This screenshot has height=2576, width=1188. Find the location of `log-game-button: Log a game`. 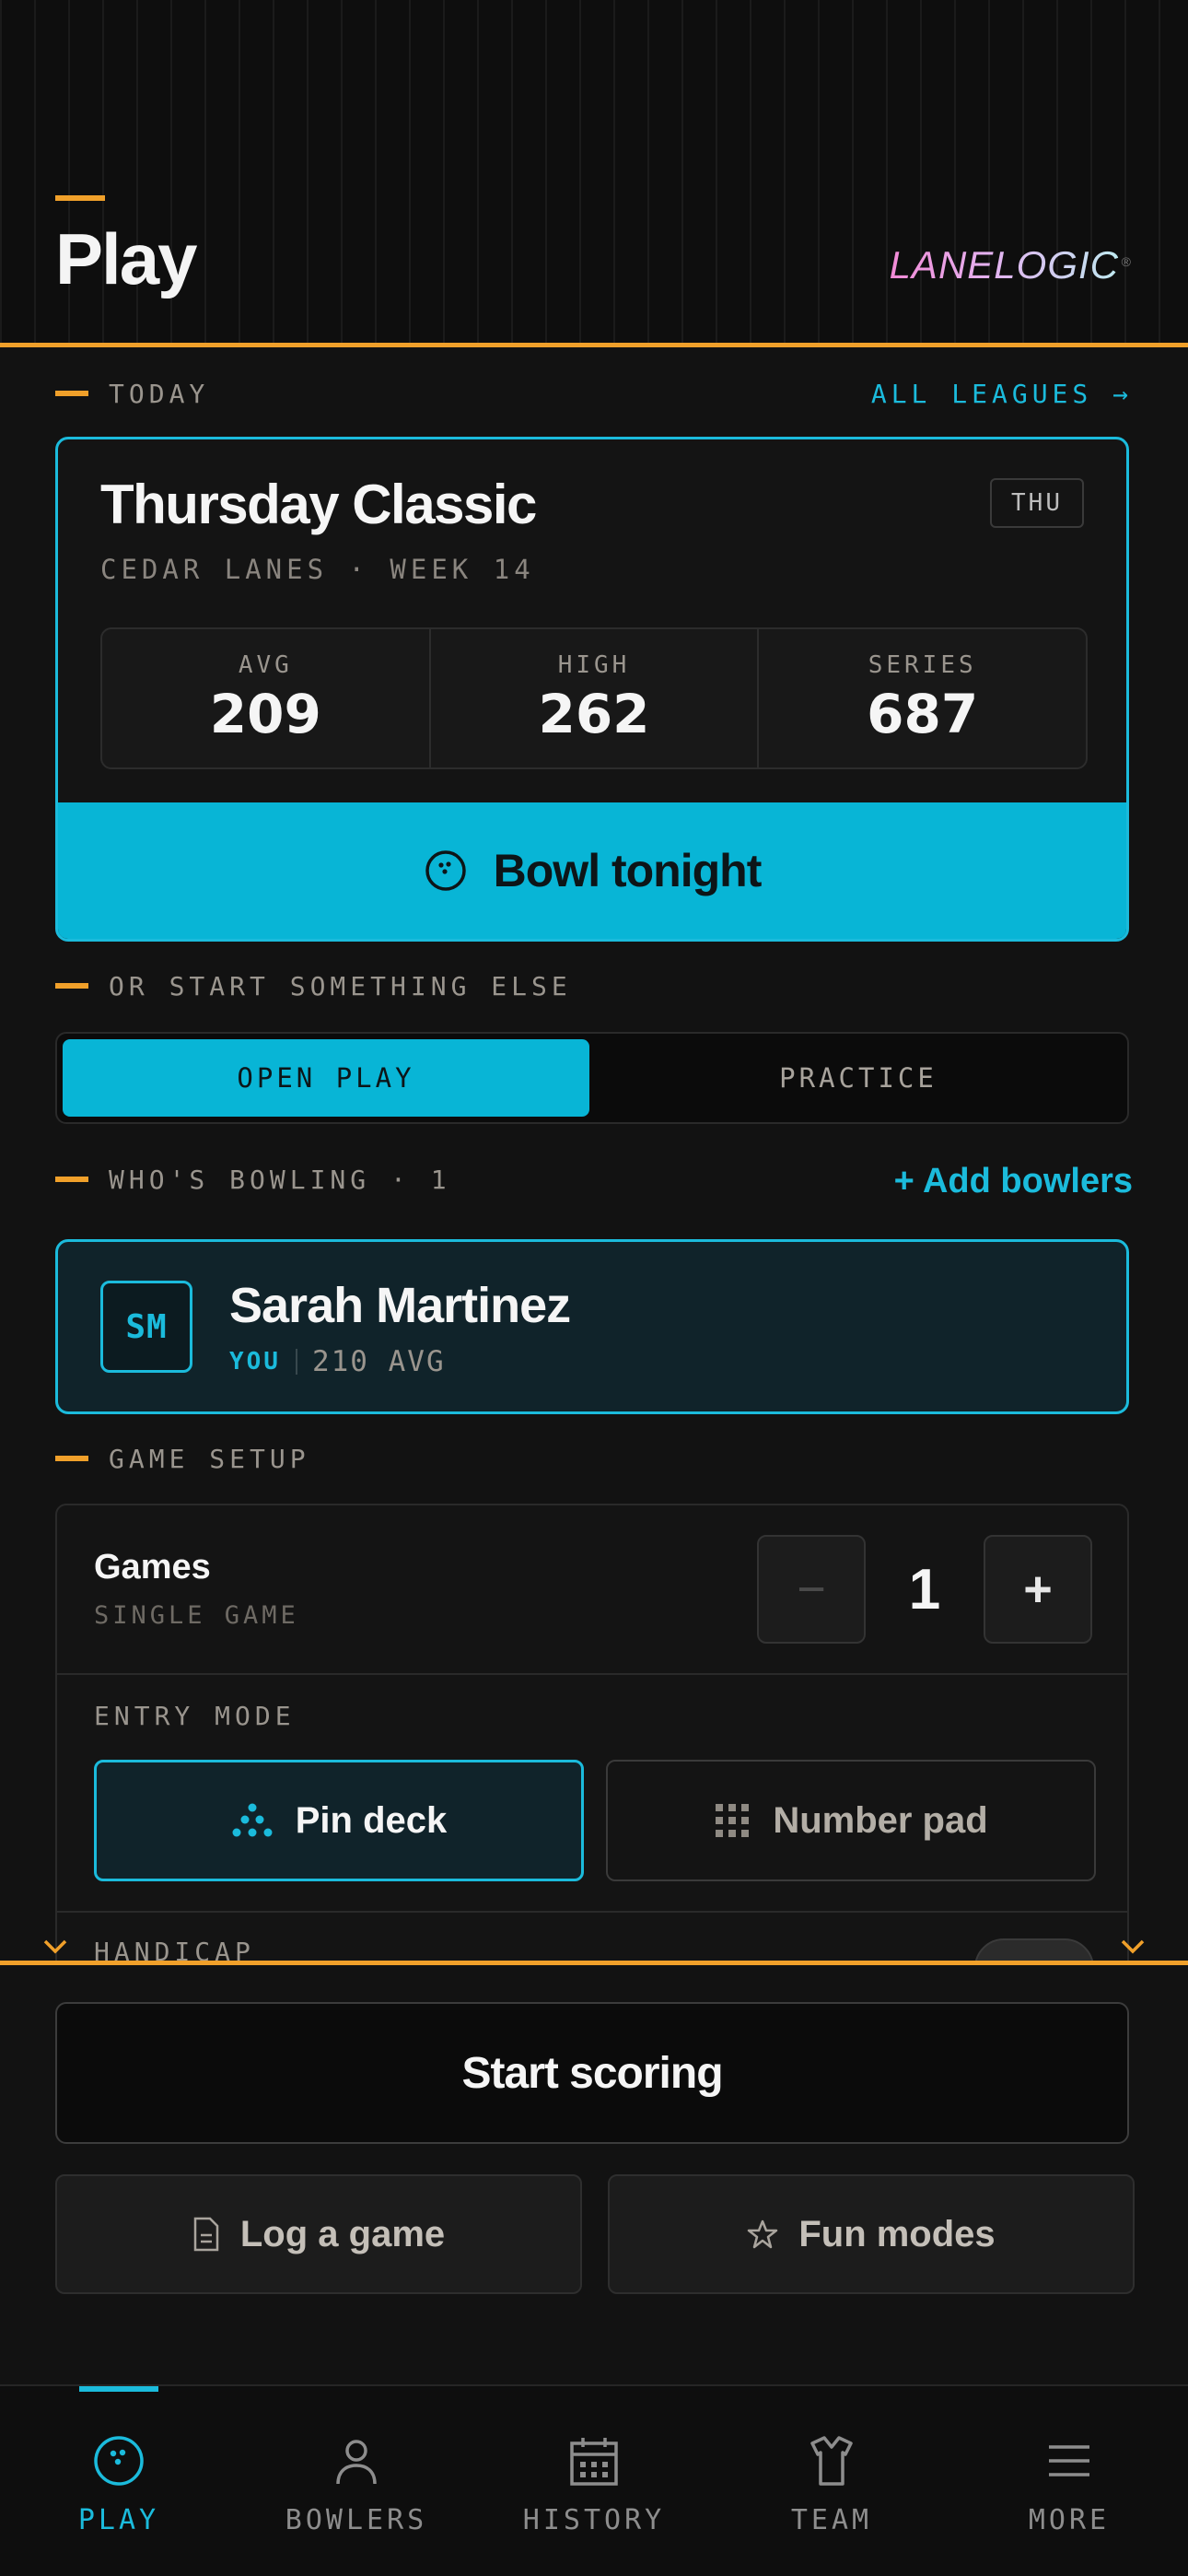

log-game-button: Log a game is located at coordinates (318, 2234).